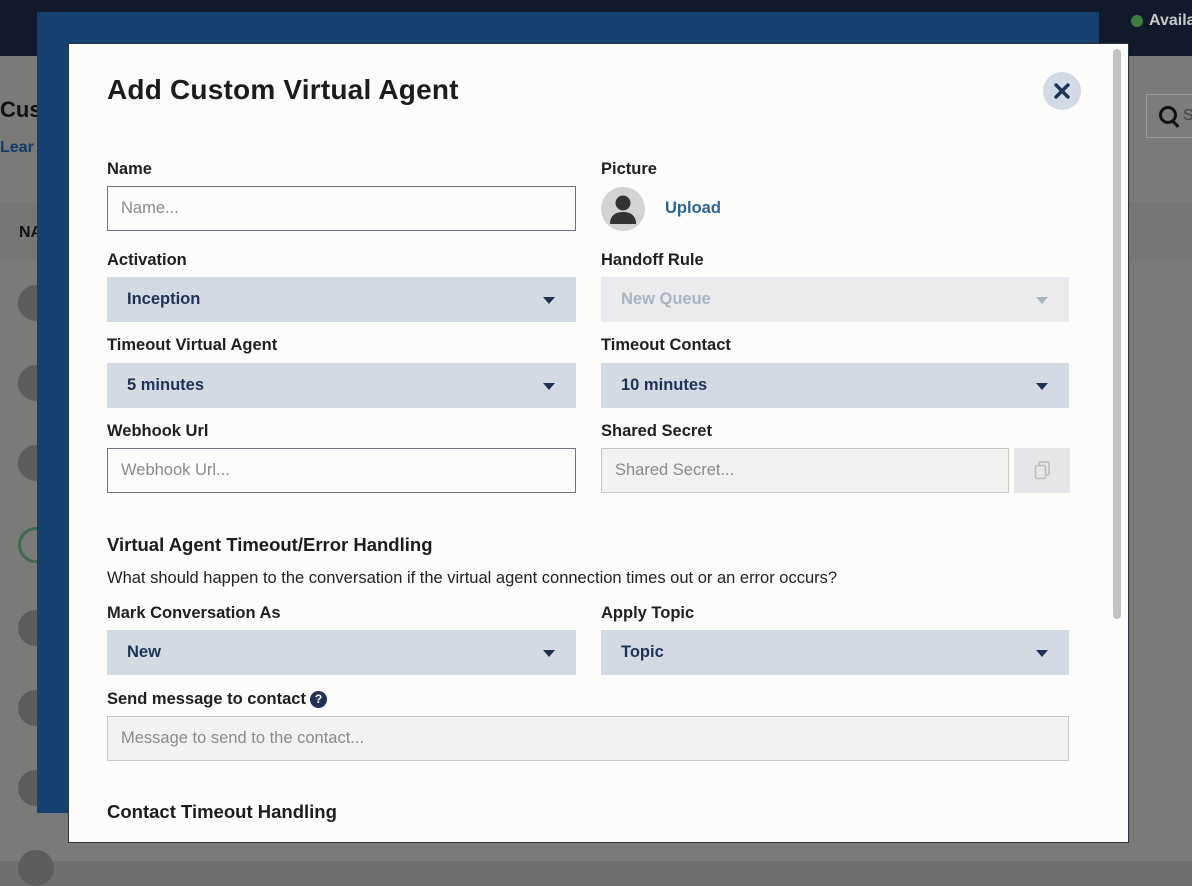 Image resolution: width=1192 pixels, height=886 pixels. What do you see at coordinates (652, 260) in the screenshot?
I see `handoff-rule-label: Handoff Rule` at bounding box center [652, 260].